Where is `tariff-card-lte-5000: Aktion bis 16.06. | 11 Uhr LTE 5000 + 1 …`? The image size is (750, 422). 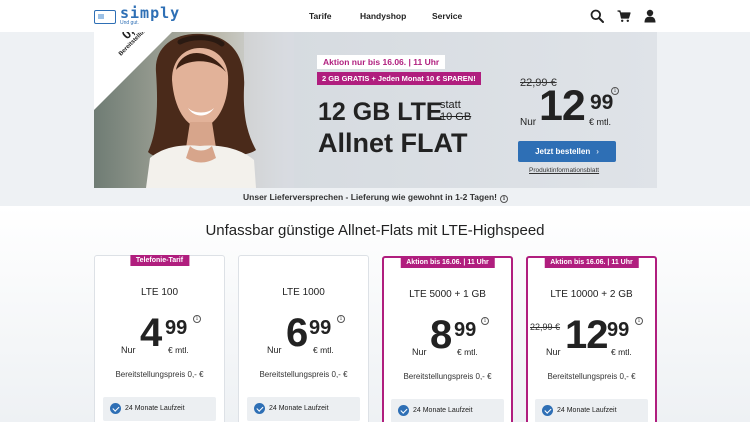
tariff-card-lte-5000: Aktion bis 16.06. | 11 Uhr LTE 5000 + 1 … is located at coordinates (447, 339).